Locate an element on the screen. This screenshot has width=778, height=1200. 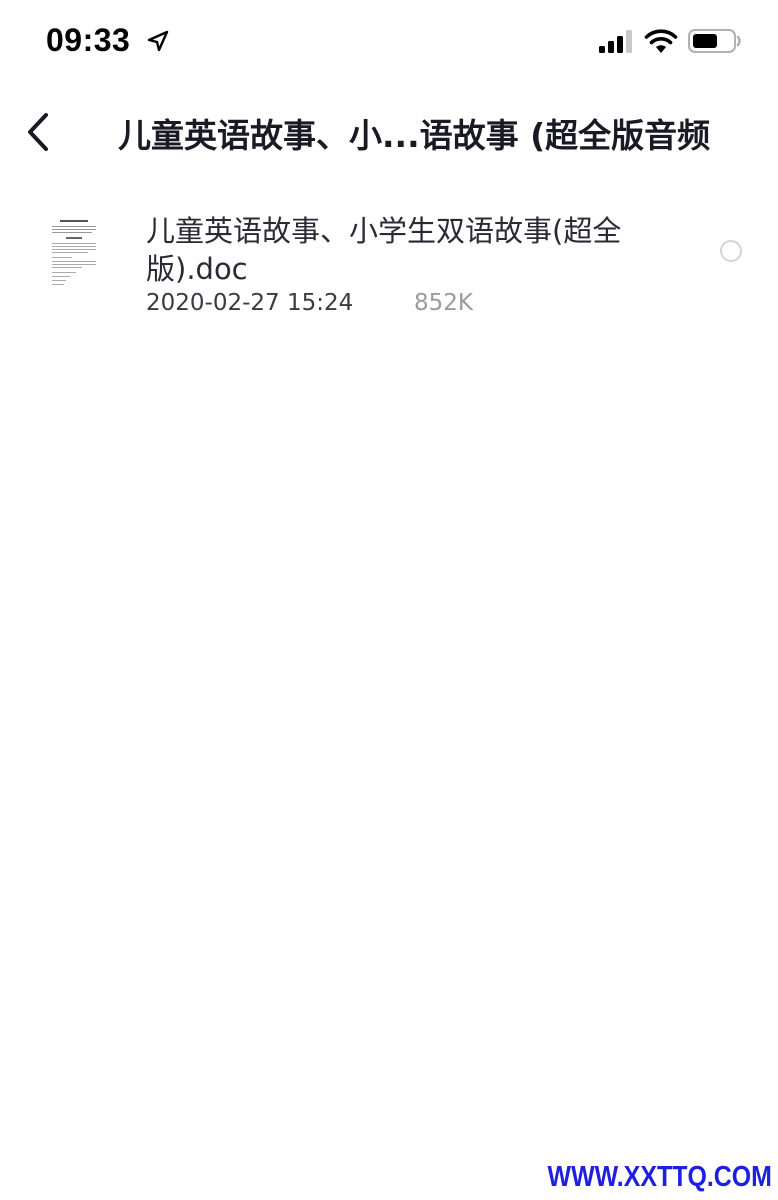
file-name: 儿童英语故事、小学生双语故事(超全版).doc is located at coordinates (384, 250).